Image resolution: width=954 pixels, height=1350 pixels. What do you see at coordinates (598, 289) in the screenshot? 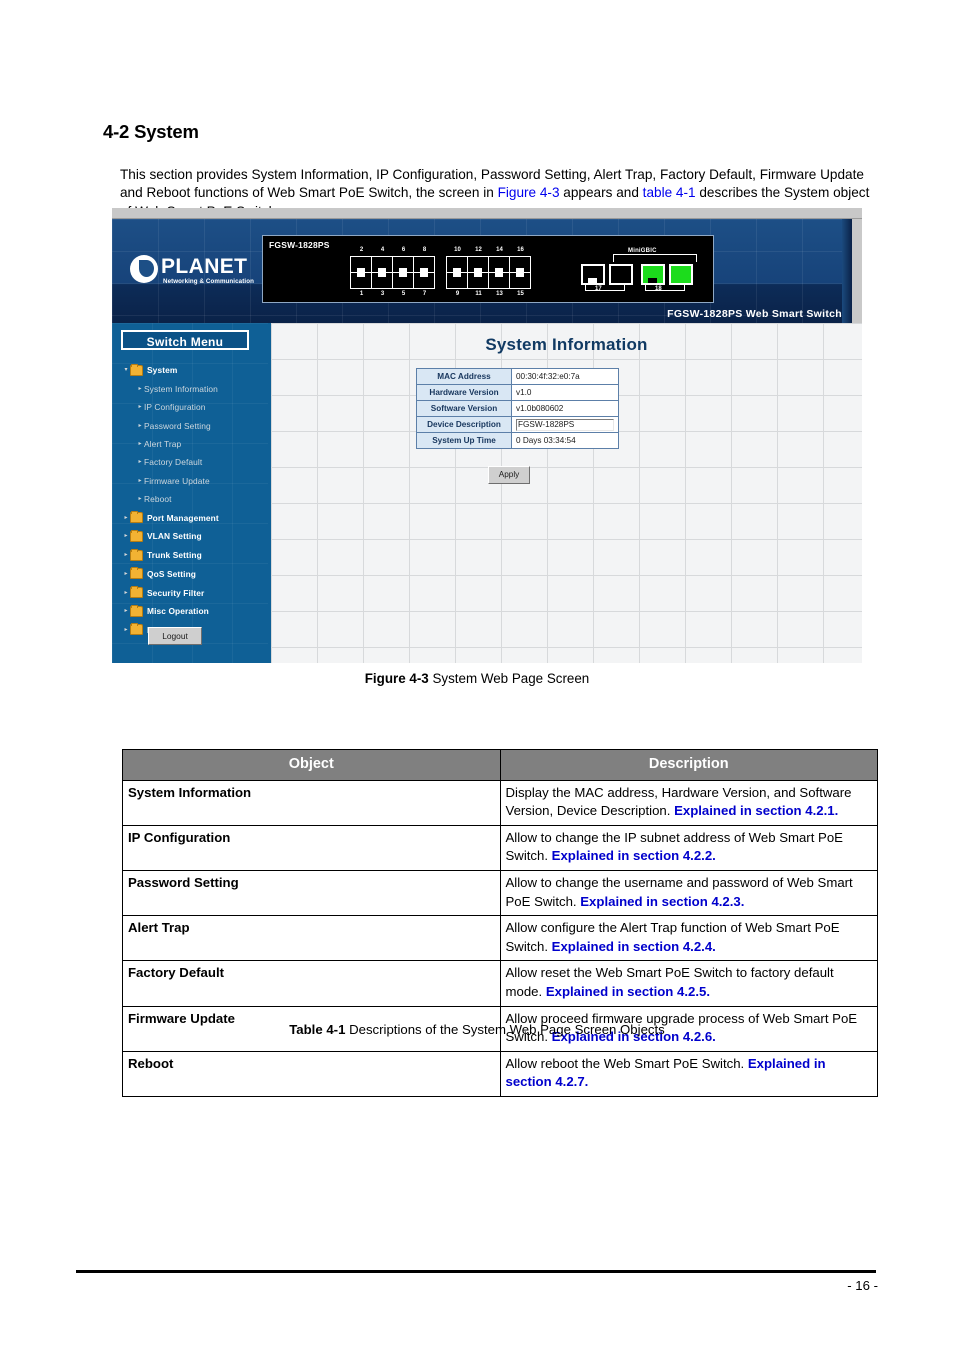
I see `port-17-number: 17` at bounding box center [598, 289].